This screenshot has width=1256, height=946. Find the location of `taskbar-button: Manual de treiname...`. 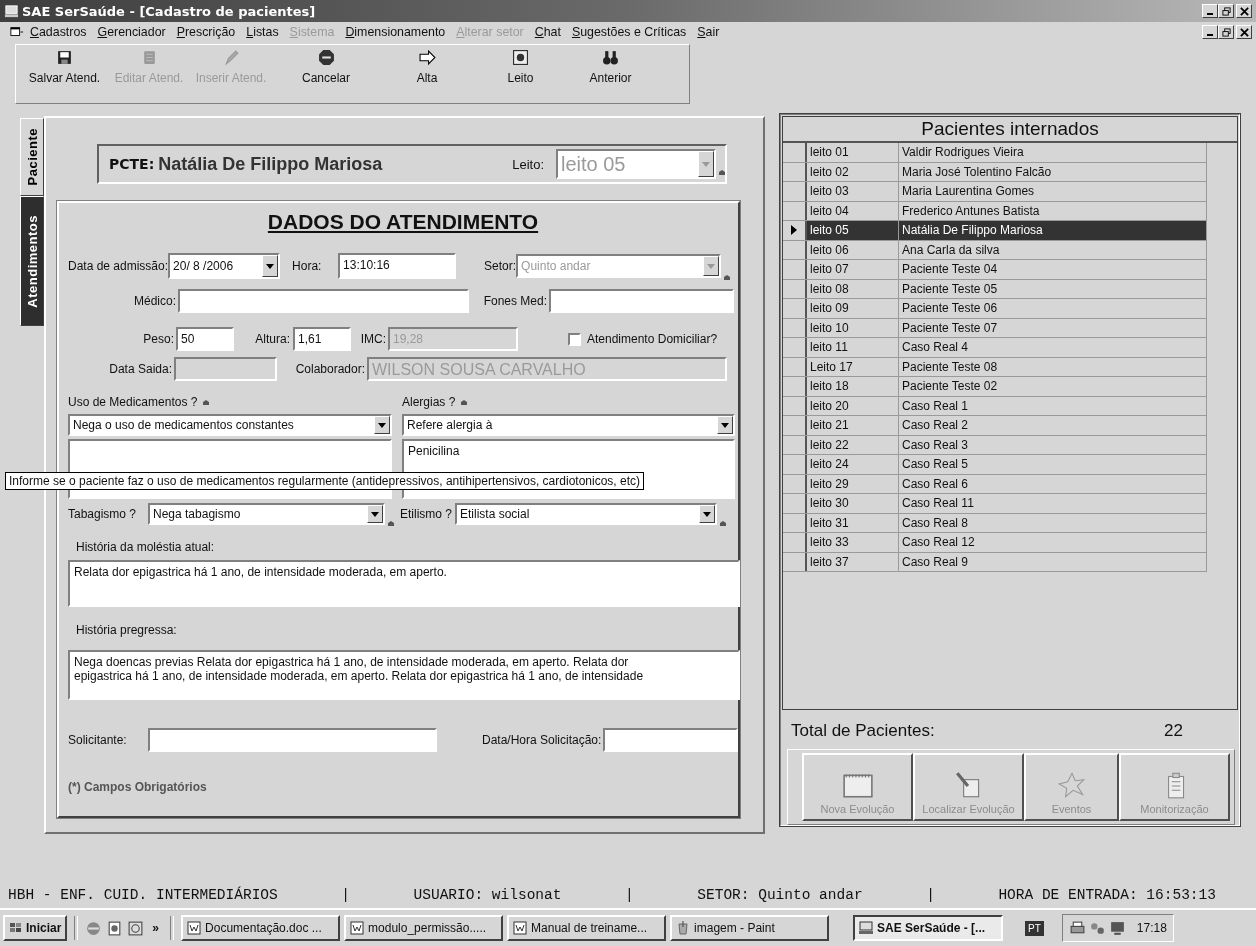

taskbar-button: Manual de treiname... is located at coordinates (587, 928).